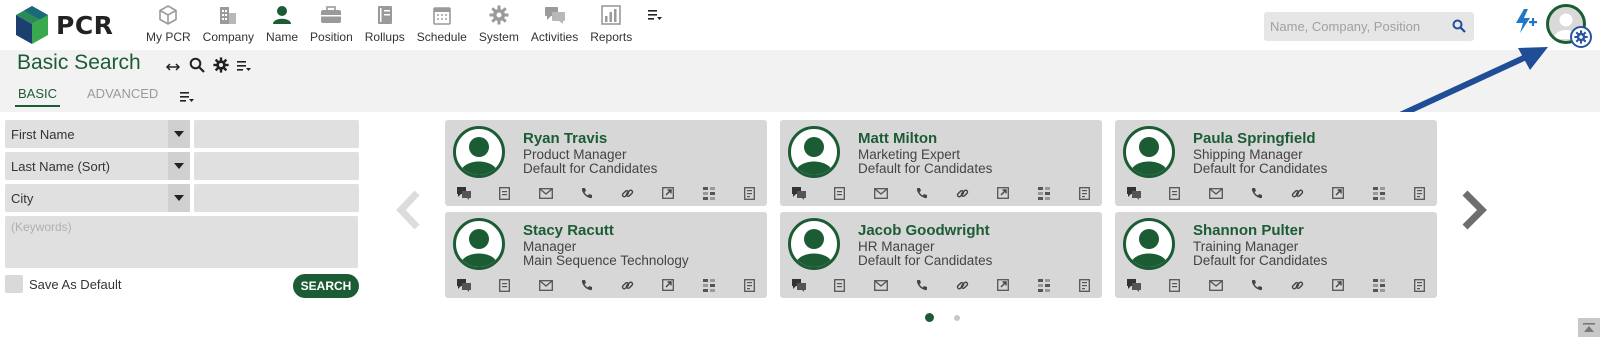  Describe the element at coordinates (565, 138) in the screenshot. I see `candidate-name: Ryan Travis` at that location.